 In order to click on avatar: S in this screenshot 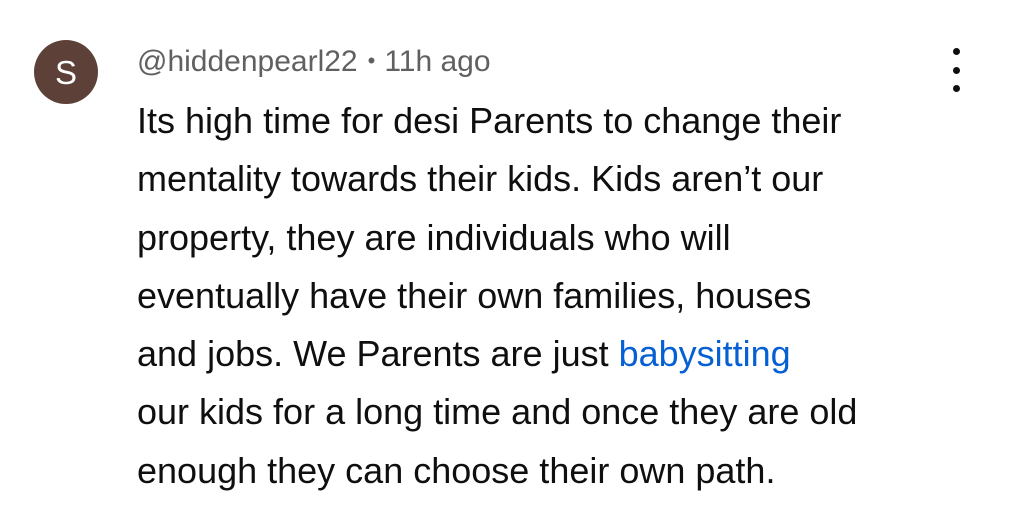, I will do `click(66, 72)`.